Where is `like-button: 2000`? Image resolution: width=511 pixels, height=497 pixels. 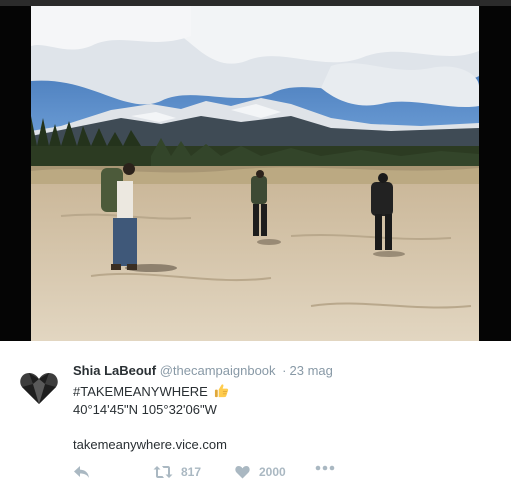 like-button: 2000 is located at coordinates (260, 472).